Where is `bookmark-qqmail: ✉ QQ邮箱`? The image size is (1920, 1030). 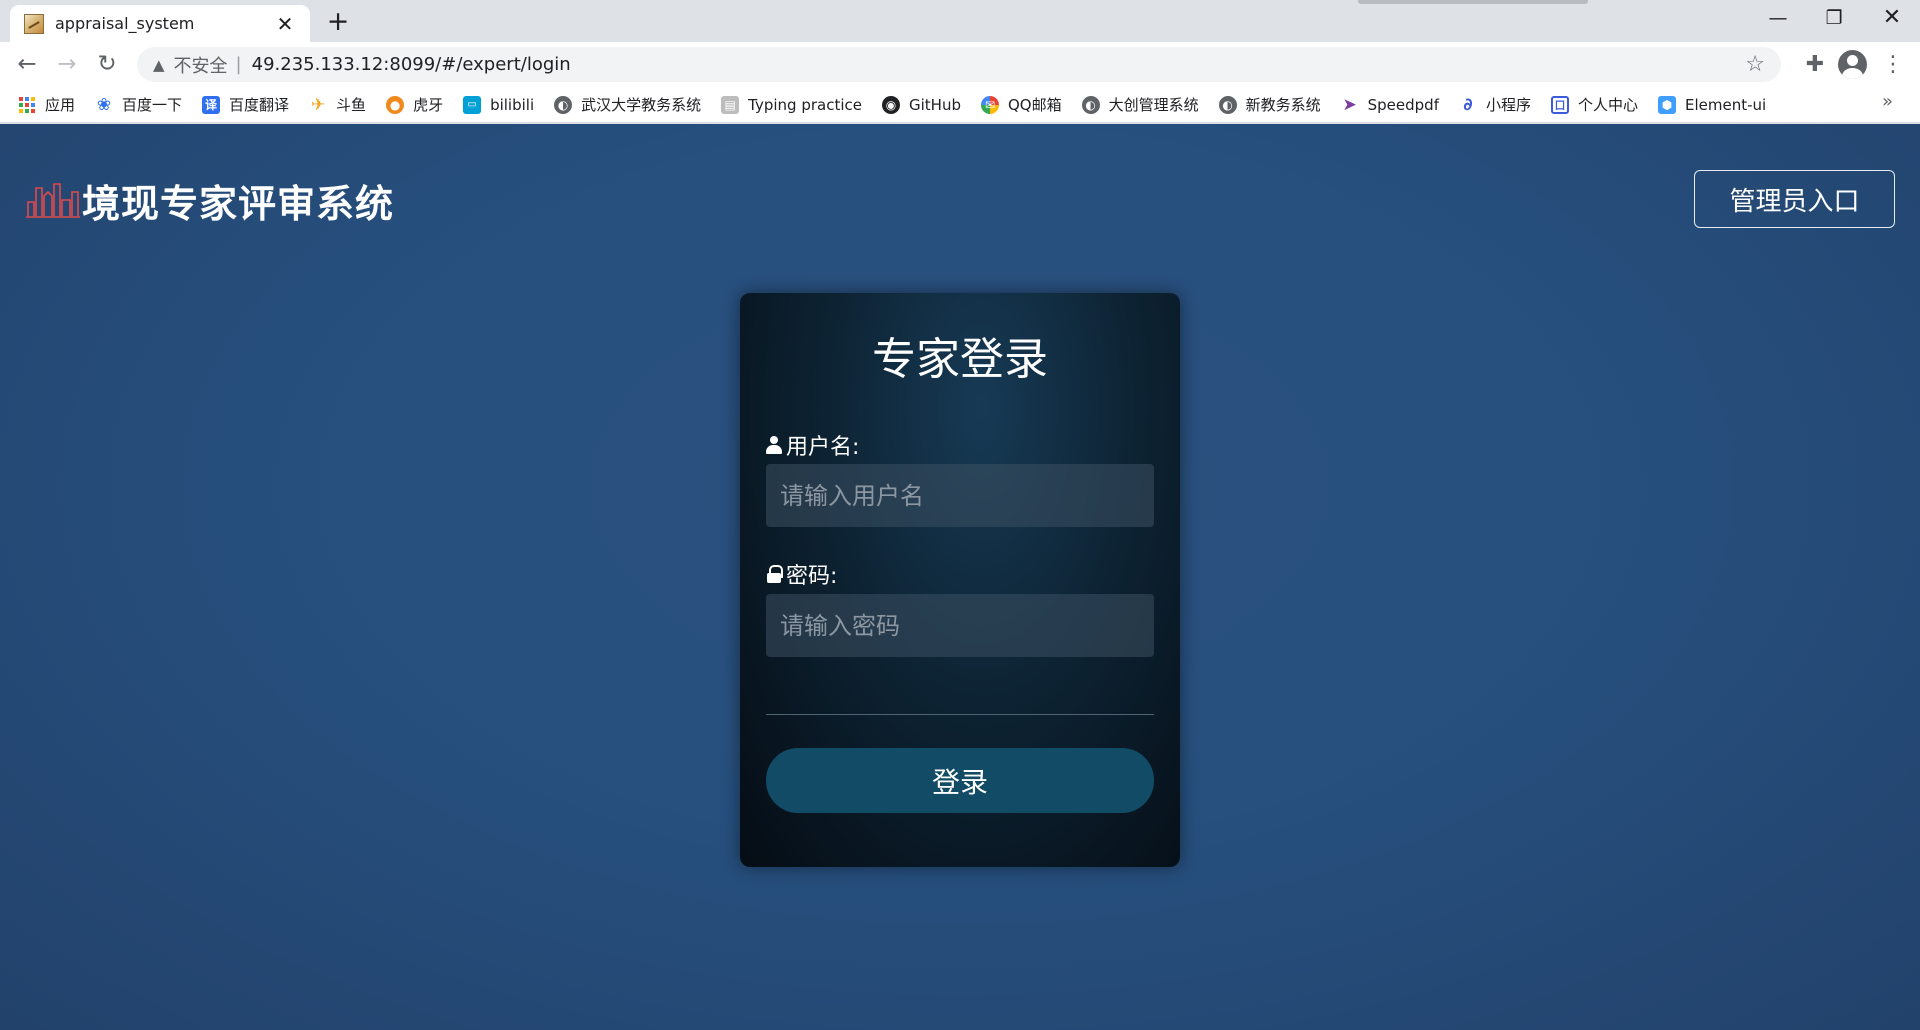 bookmark-qqmail: ✉ QQ邮箱 is located at coordinates (1021, 105).